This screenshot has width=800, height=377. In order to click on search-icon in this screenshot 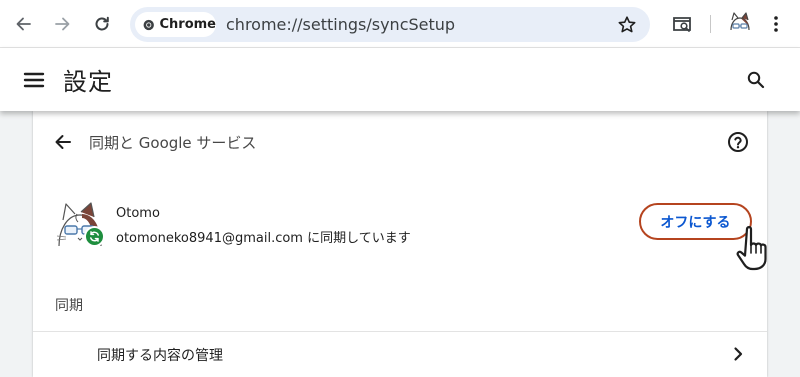, I will do `click(756, 80)`.